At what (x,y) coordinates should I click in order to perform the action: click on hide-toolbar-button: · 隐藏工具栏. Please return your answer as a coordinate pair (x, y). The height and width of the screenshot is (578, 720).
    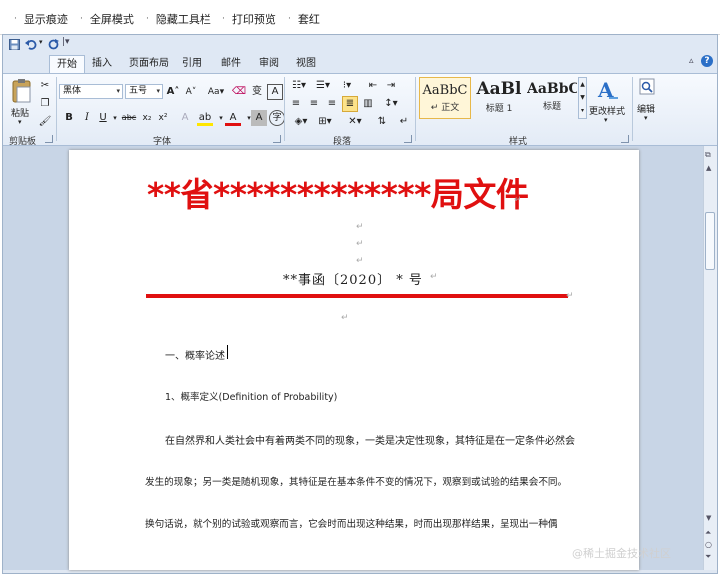
    Looking at the image, I should click on (178, 19).